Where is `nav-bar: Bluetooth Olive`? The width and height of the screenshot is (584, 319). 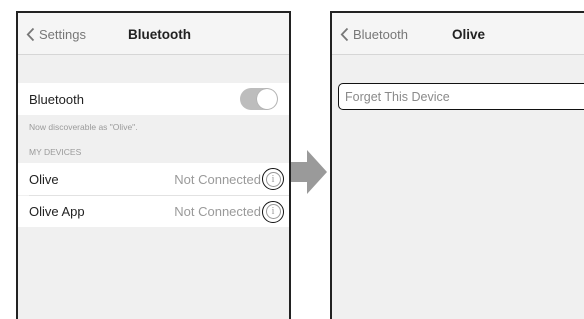 nav-bar: Bluetooth Olive is located at coordinates (458, 34).